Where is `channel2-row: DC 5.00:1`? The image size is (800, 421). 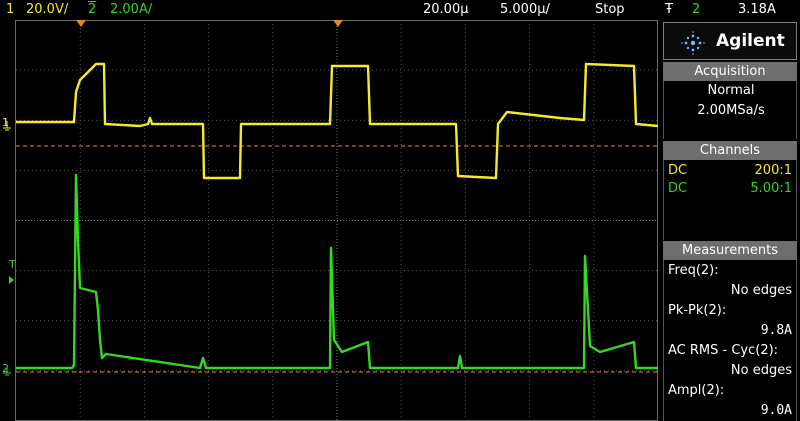 channel2-row: DC 5.00:1 is located at coordinates (731, 189).